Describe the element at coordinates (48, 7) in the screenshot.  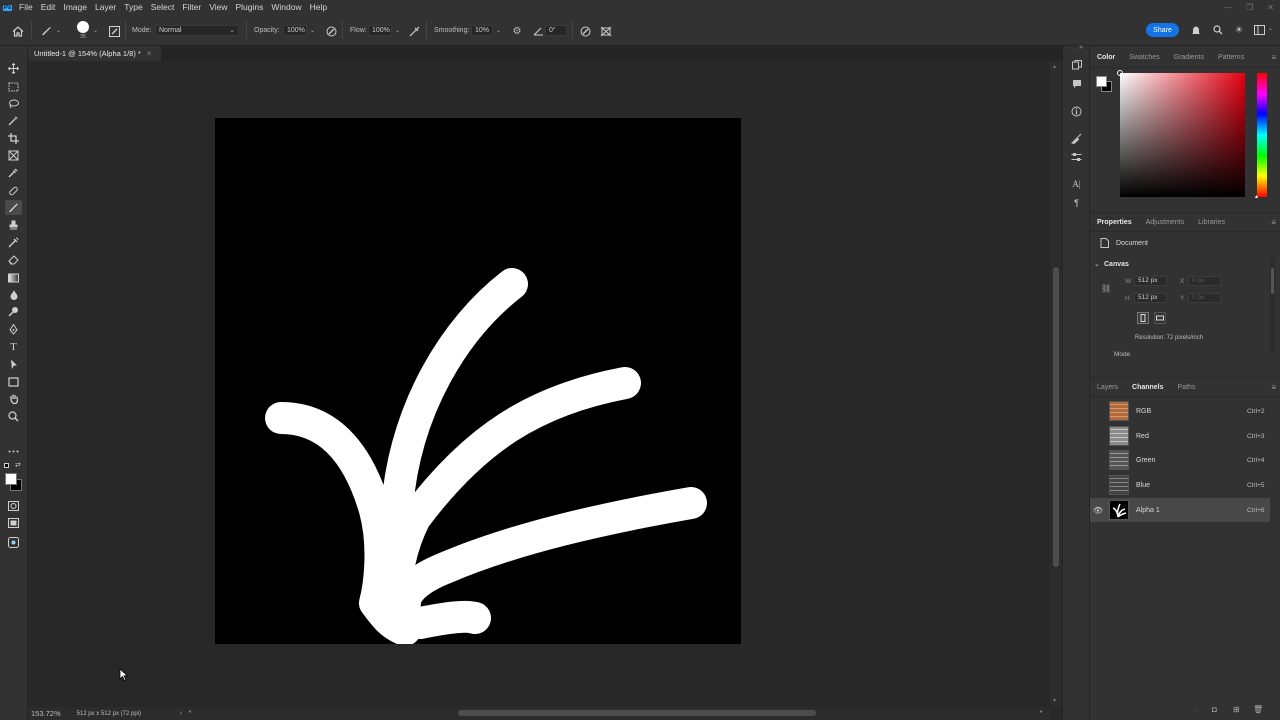
I see `menu-edit: Edit` at that location.